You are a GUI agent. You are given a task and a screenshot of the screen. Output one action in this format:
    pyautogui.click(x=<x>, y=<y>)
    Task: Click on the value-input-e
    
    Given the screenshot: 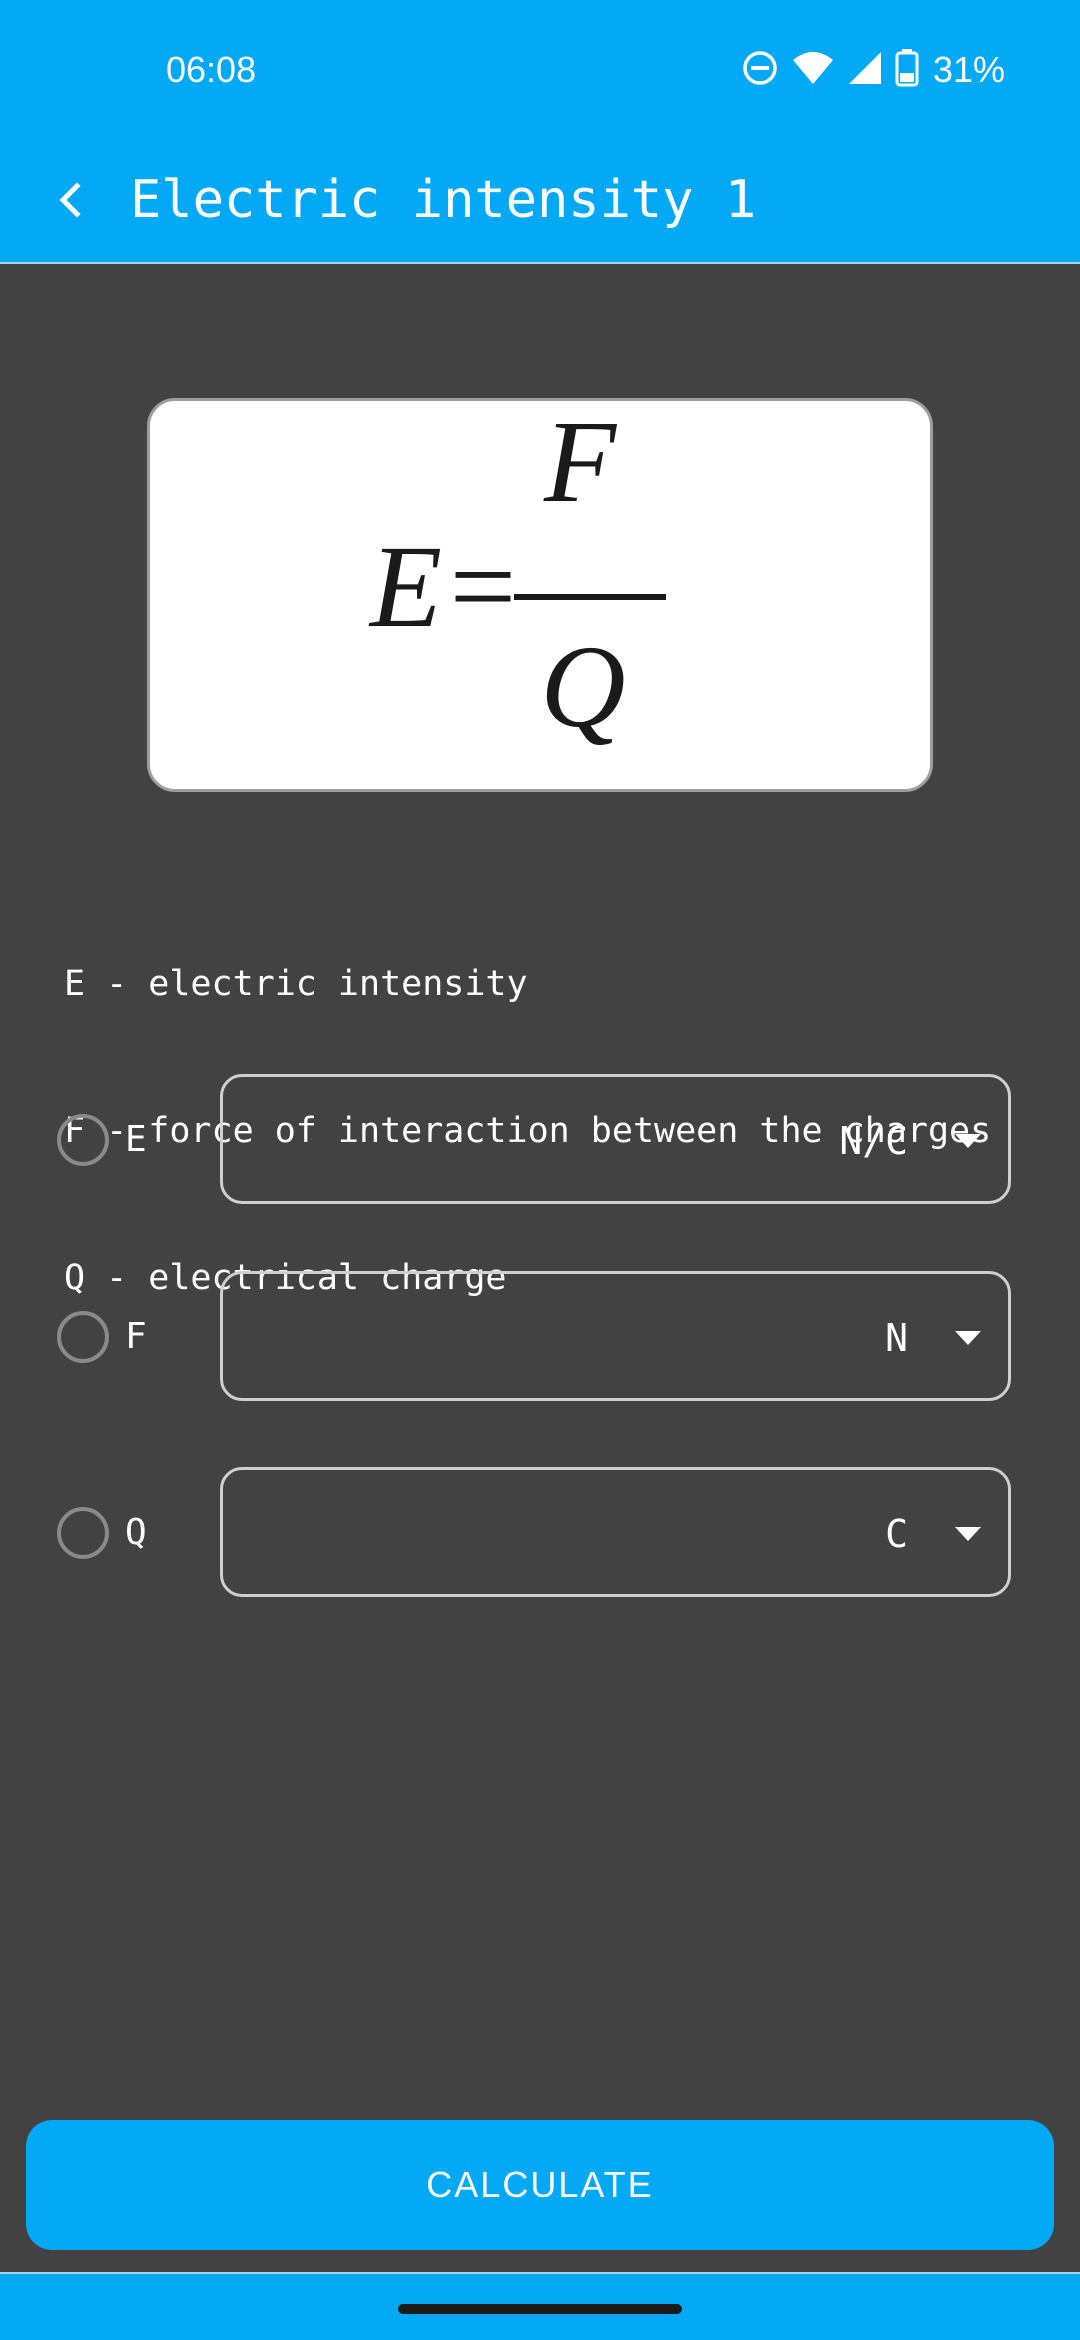 What is the action you would take?
    pyautogui.click(x=523, y=1142)
    